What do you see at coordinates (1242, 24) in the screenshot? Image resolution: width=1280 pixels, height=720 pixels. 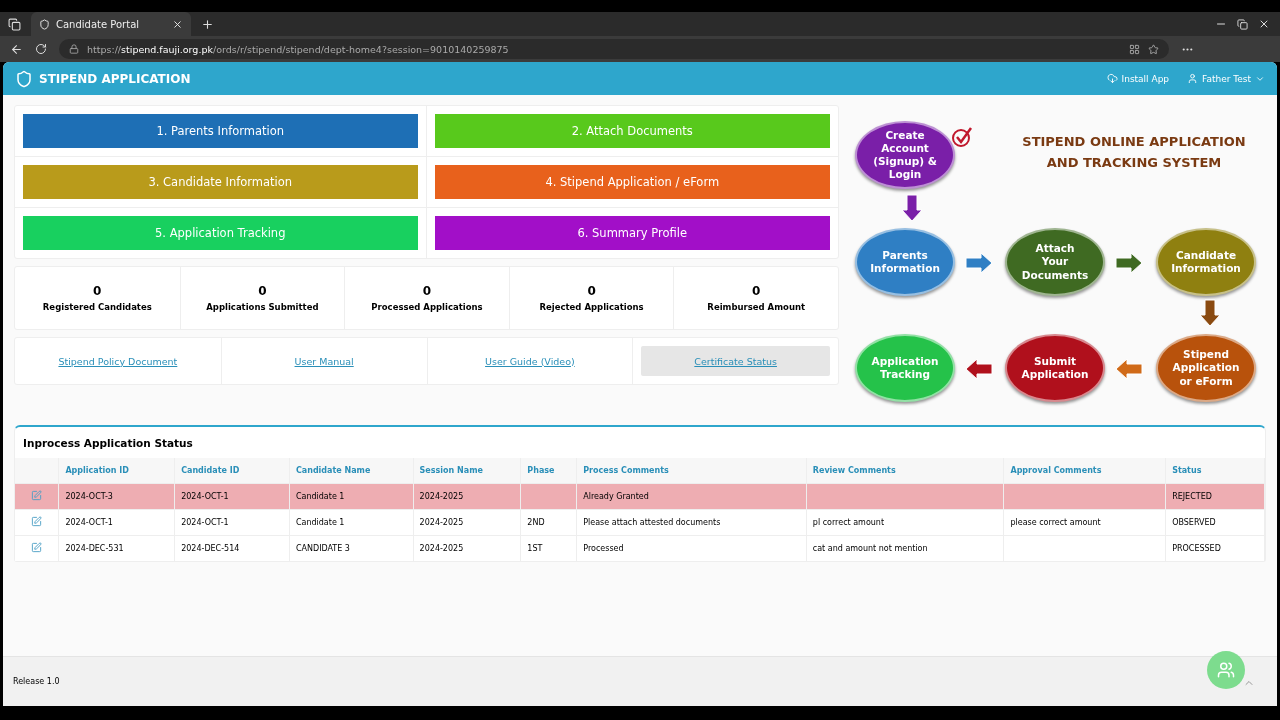 I see `restore-icon` at bounding box center [1242, 24].